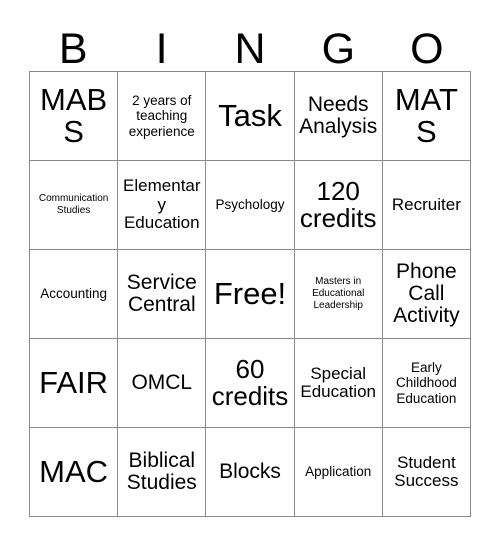 This screenshot has width=500, height=544. I want to click on bingo-header-row: B I N G O, so click(250, 45).